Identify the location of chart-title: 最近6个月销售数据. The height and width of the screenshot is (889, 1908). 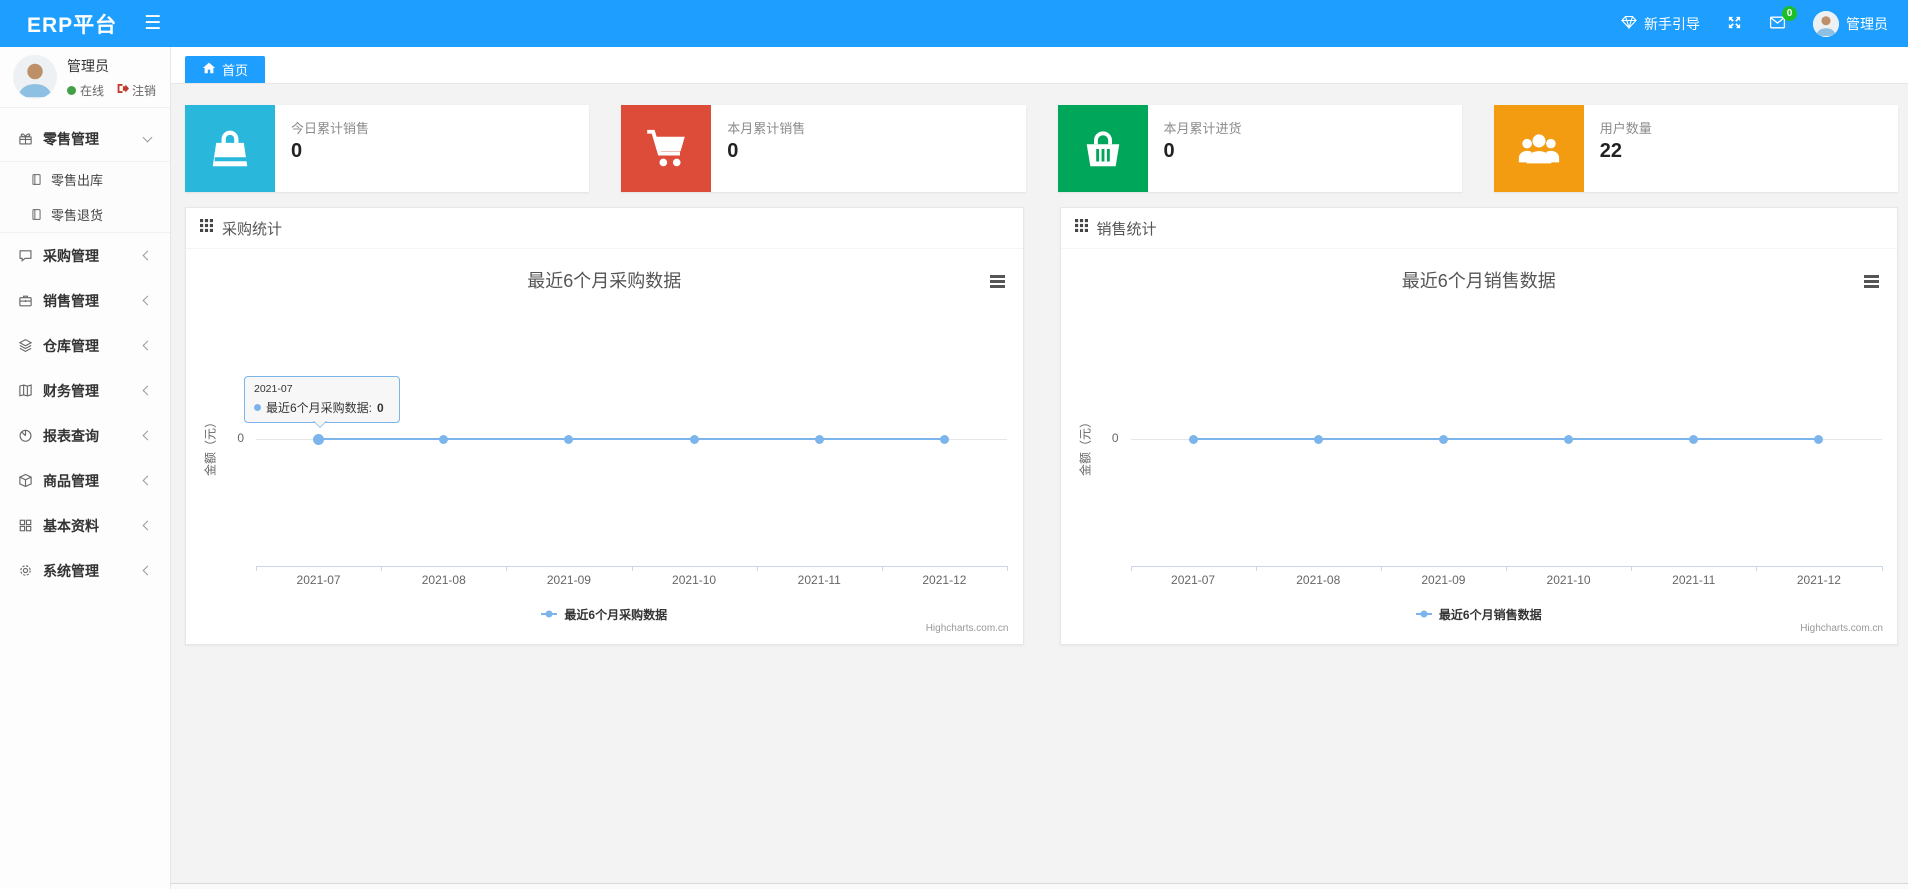
(1478, 281).